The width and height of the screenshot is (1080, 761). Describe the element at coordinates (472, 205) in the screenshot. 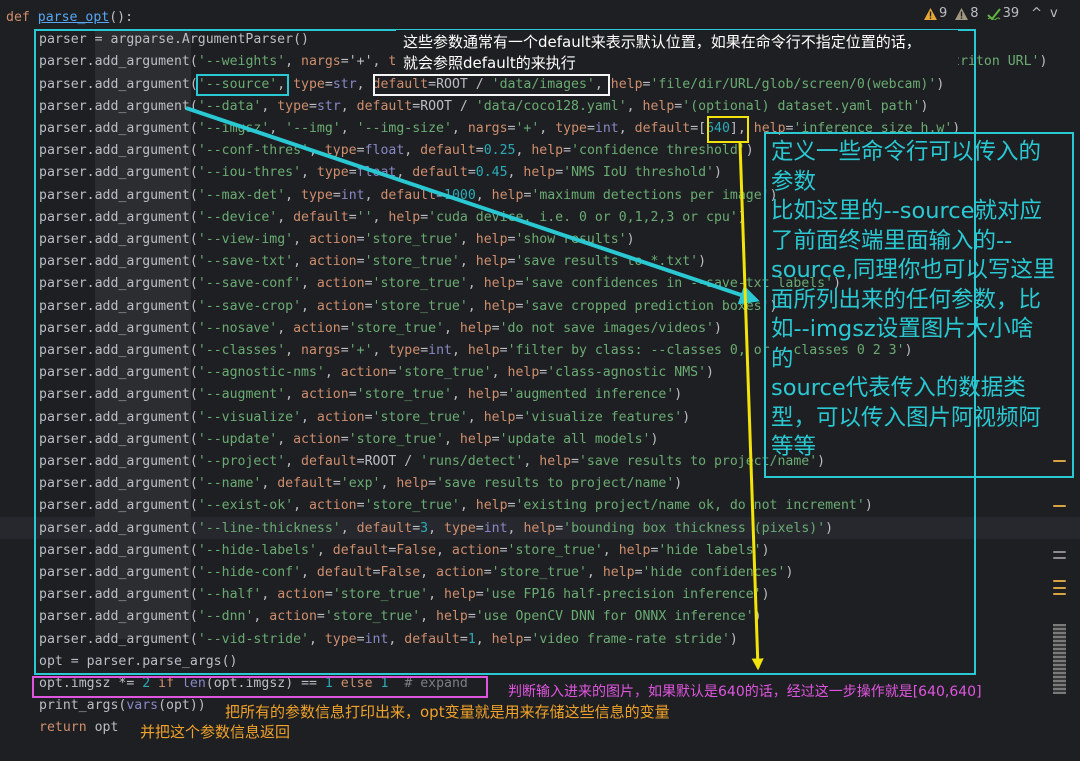

I see `source-arrow` at that location.